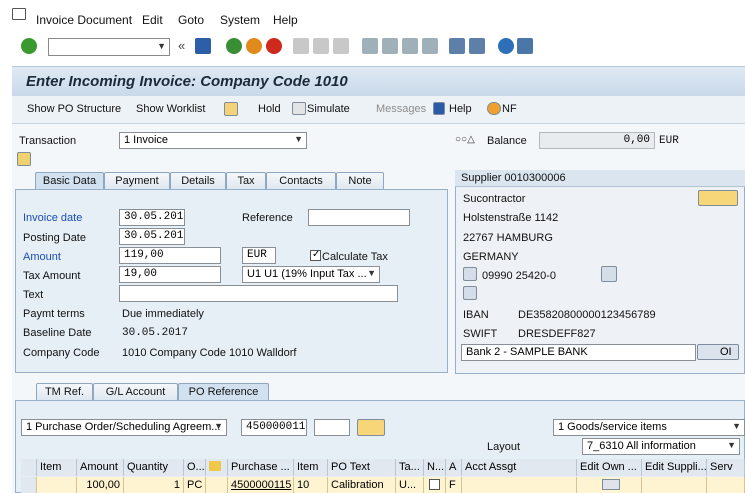 This screenshot has width=745, height=493. Describe the element at coordinates (69, 181) in the screenshot. I see `tab-basic-data: Basic Data` at that location.